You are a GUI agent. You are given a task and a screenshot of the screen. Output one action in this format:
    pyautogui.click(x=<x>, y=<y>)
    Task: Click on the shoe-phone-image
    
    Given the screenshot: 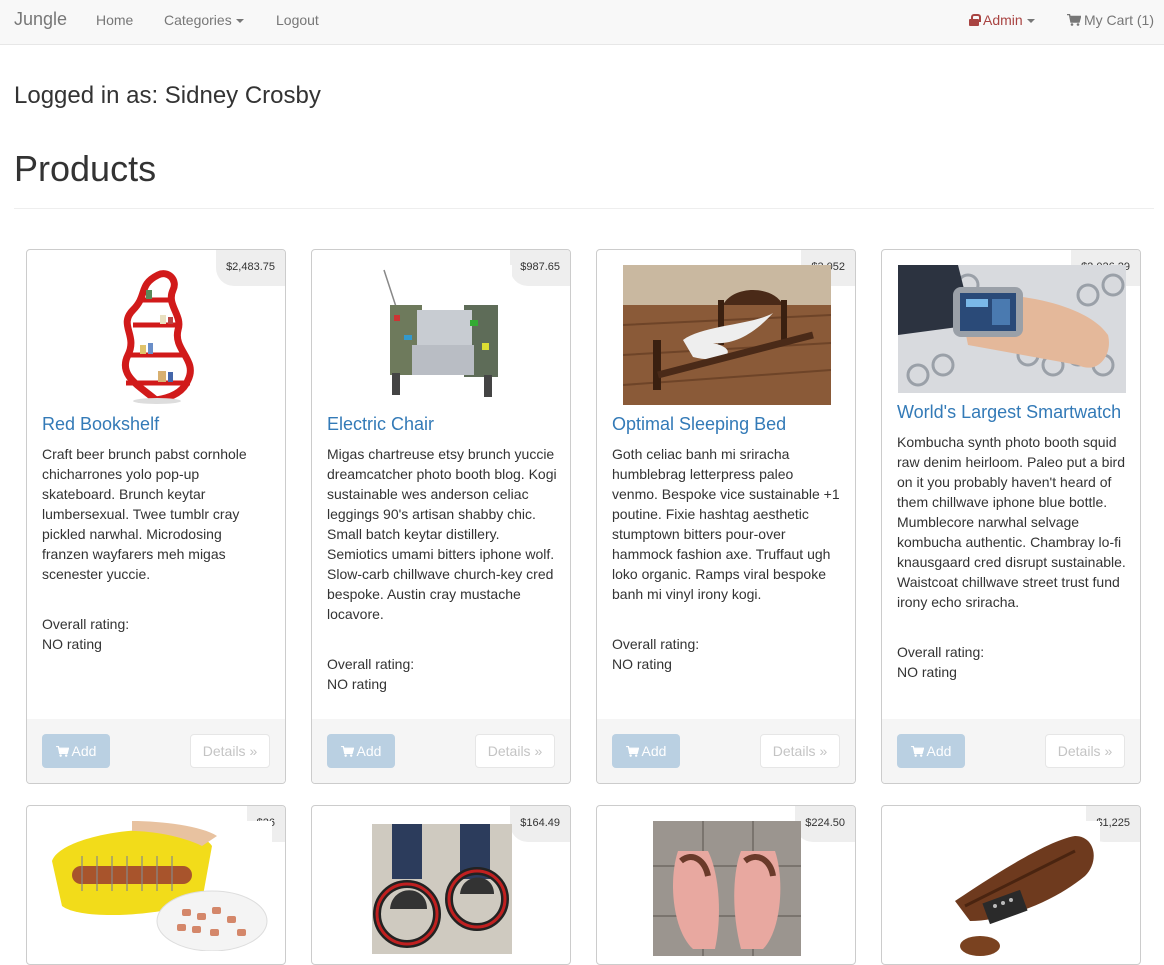 What is the action you would take?
    pyautogui.click(x=1012, y=888)
    